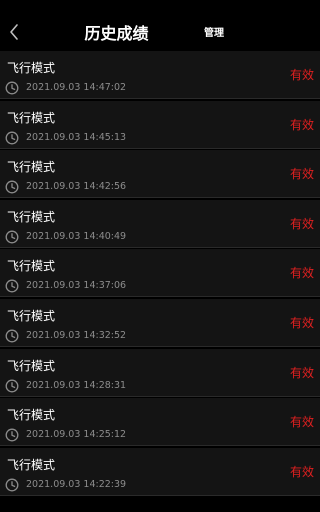  Describe the element at coordinates (76, 335) in the screenshot. I see `record-time: 2021.09.03 14:32:52` at that location.